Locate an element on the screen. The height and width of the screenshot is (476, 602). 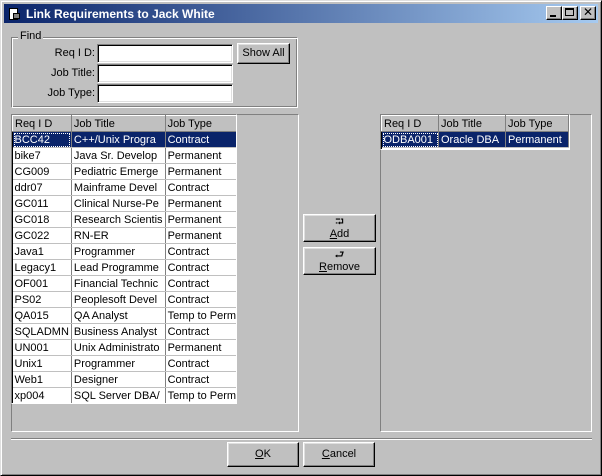
table-cell: Lead Programme is located at coordinates (118, 267).